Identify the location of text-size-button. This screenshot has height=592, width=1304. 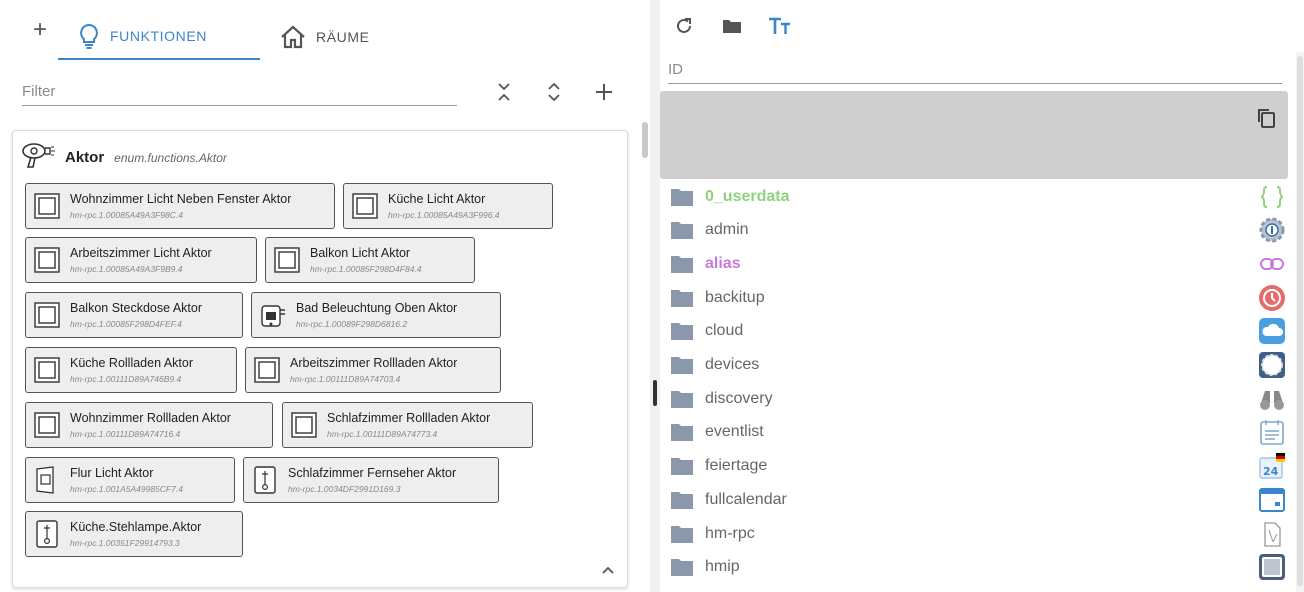
(780, 26).